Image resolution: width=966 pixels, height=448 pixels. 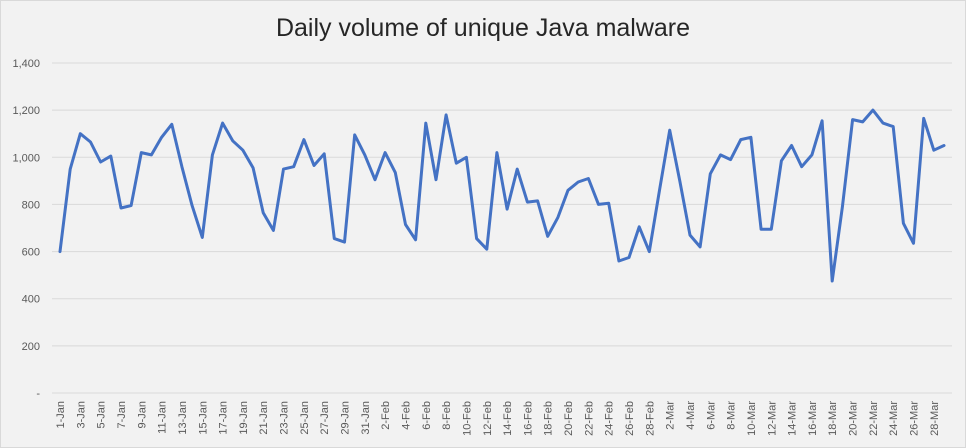 What do you see at coordinates (203, 418) in the screenshot?
I see `x-tick-label: 15-Jan` at bounding box center [203, 418].